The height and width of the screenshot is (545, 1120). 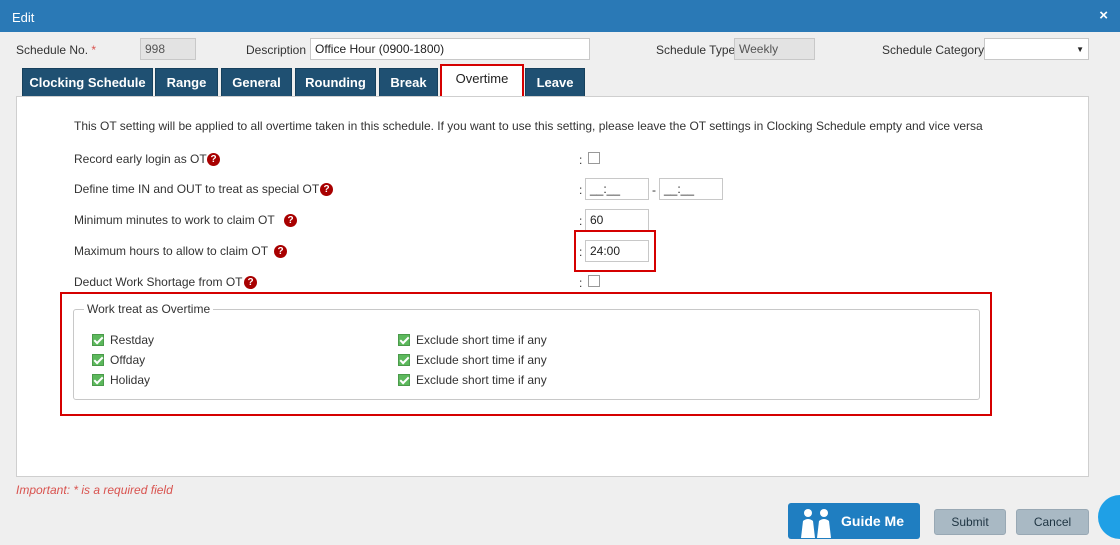 I want to click on holiday-checkbox, so click(x=98, y=380).